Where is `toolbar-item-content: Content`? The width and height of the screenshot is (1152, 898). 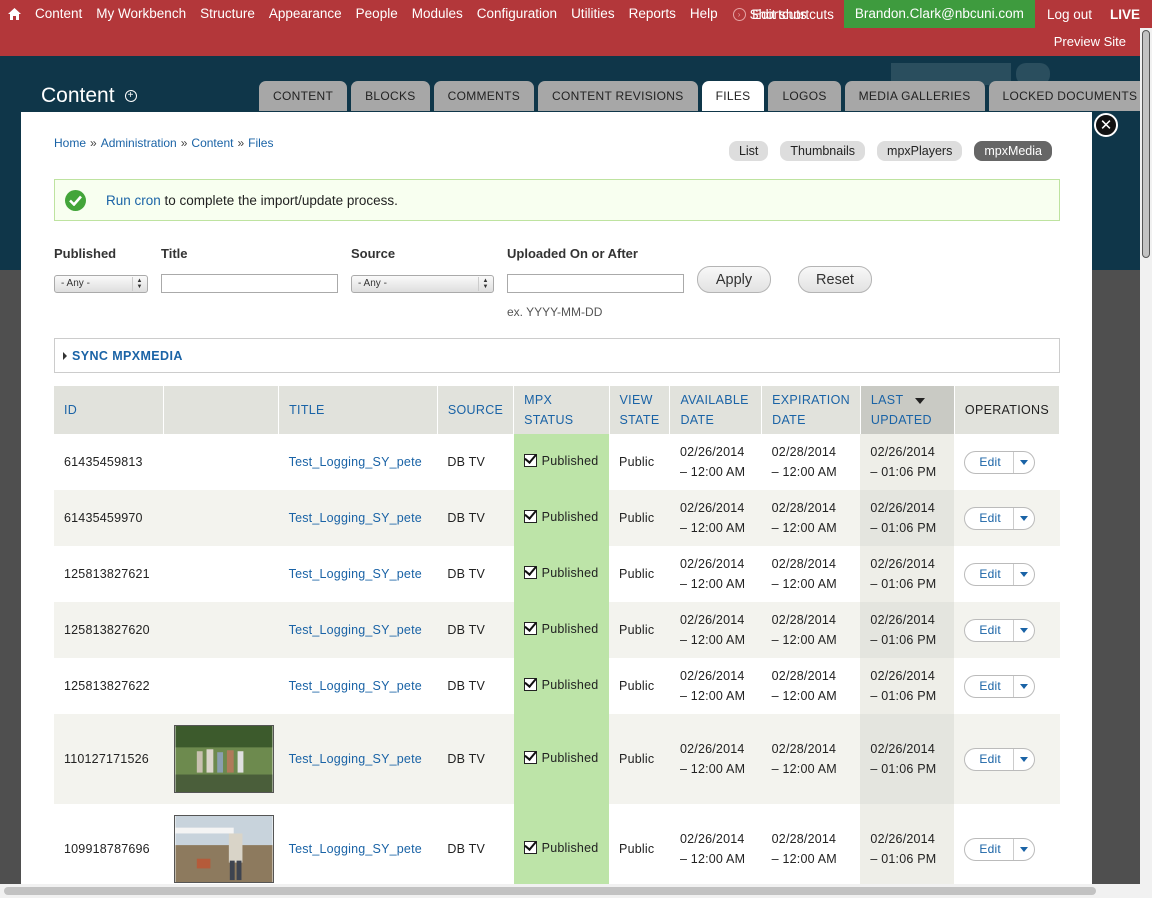
toolbar-item-content: Content is located at coordinates (58, 14).